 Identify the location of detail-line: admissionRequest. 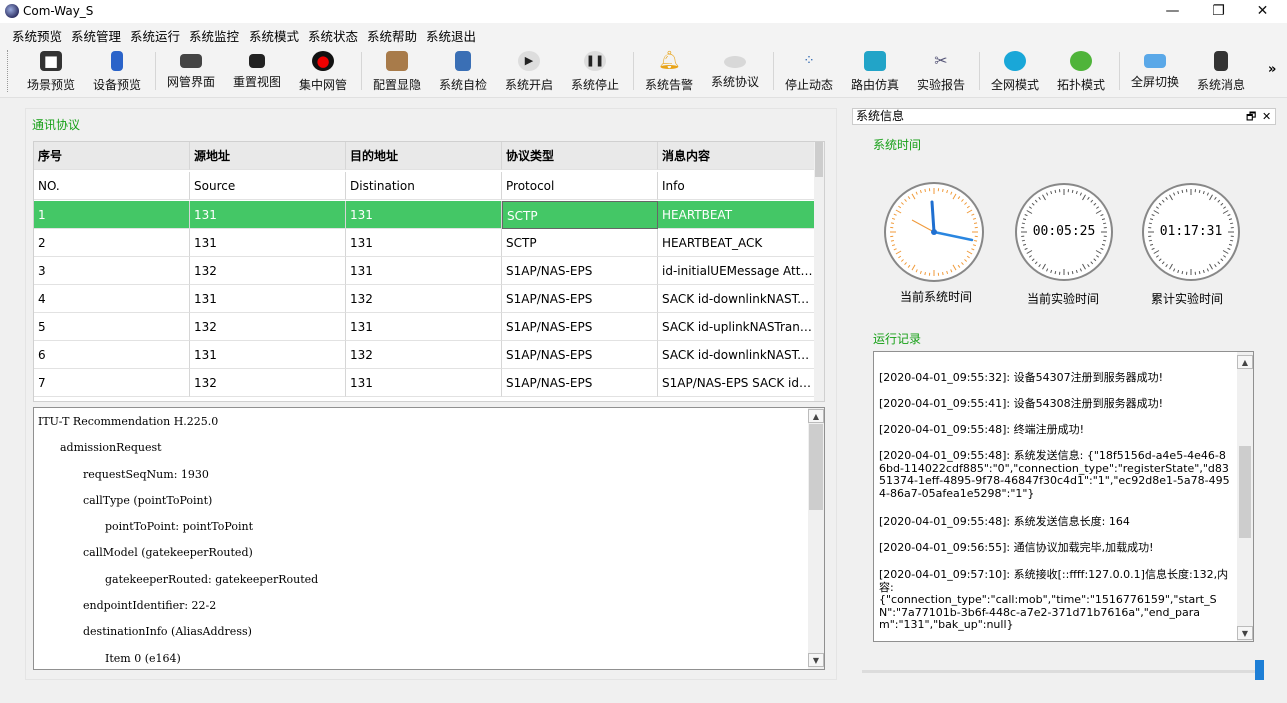
(111, 447).